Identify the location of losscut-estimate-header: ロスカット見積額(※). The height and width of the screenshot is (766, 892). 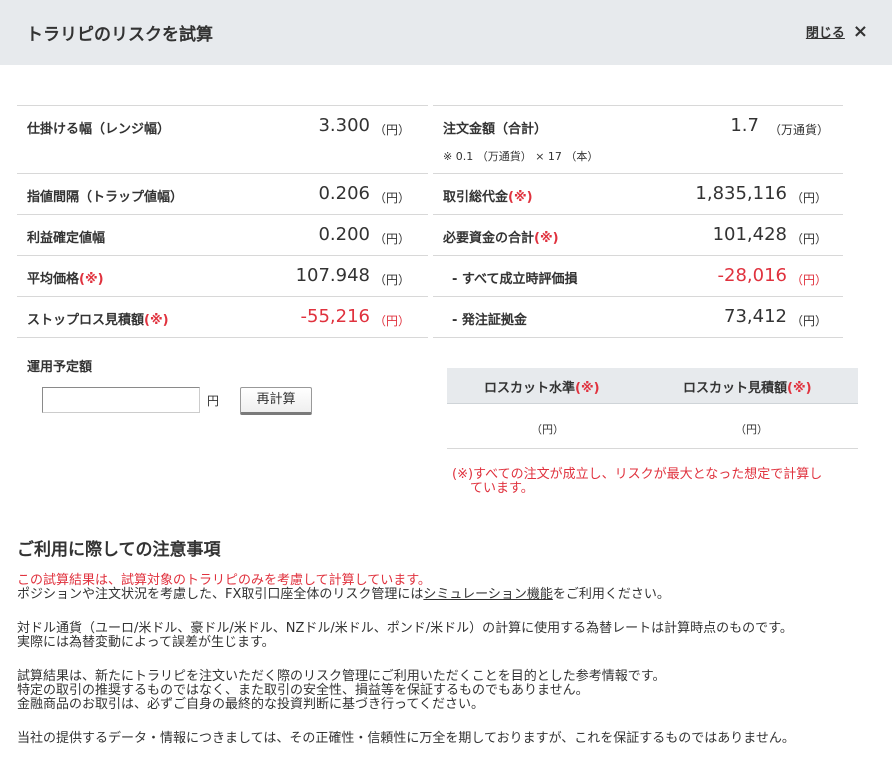
(747, 386).